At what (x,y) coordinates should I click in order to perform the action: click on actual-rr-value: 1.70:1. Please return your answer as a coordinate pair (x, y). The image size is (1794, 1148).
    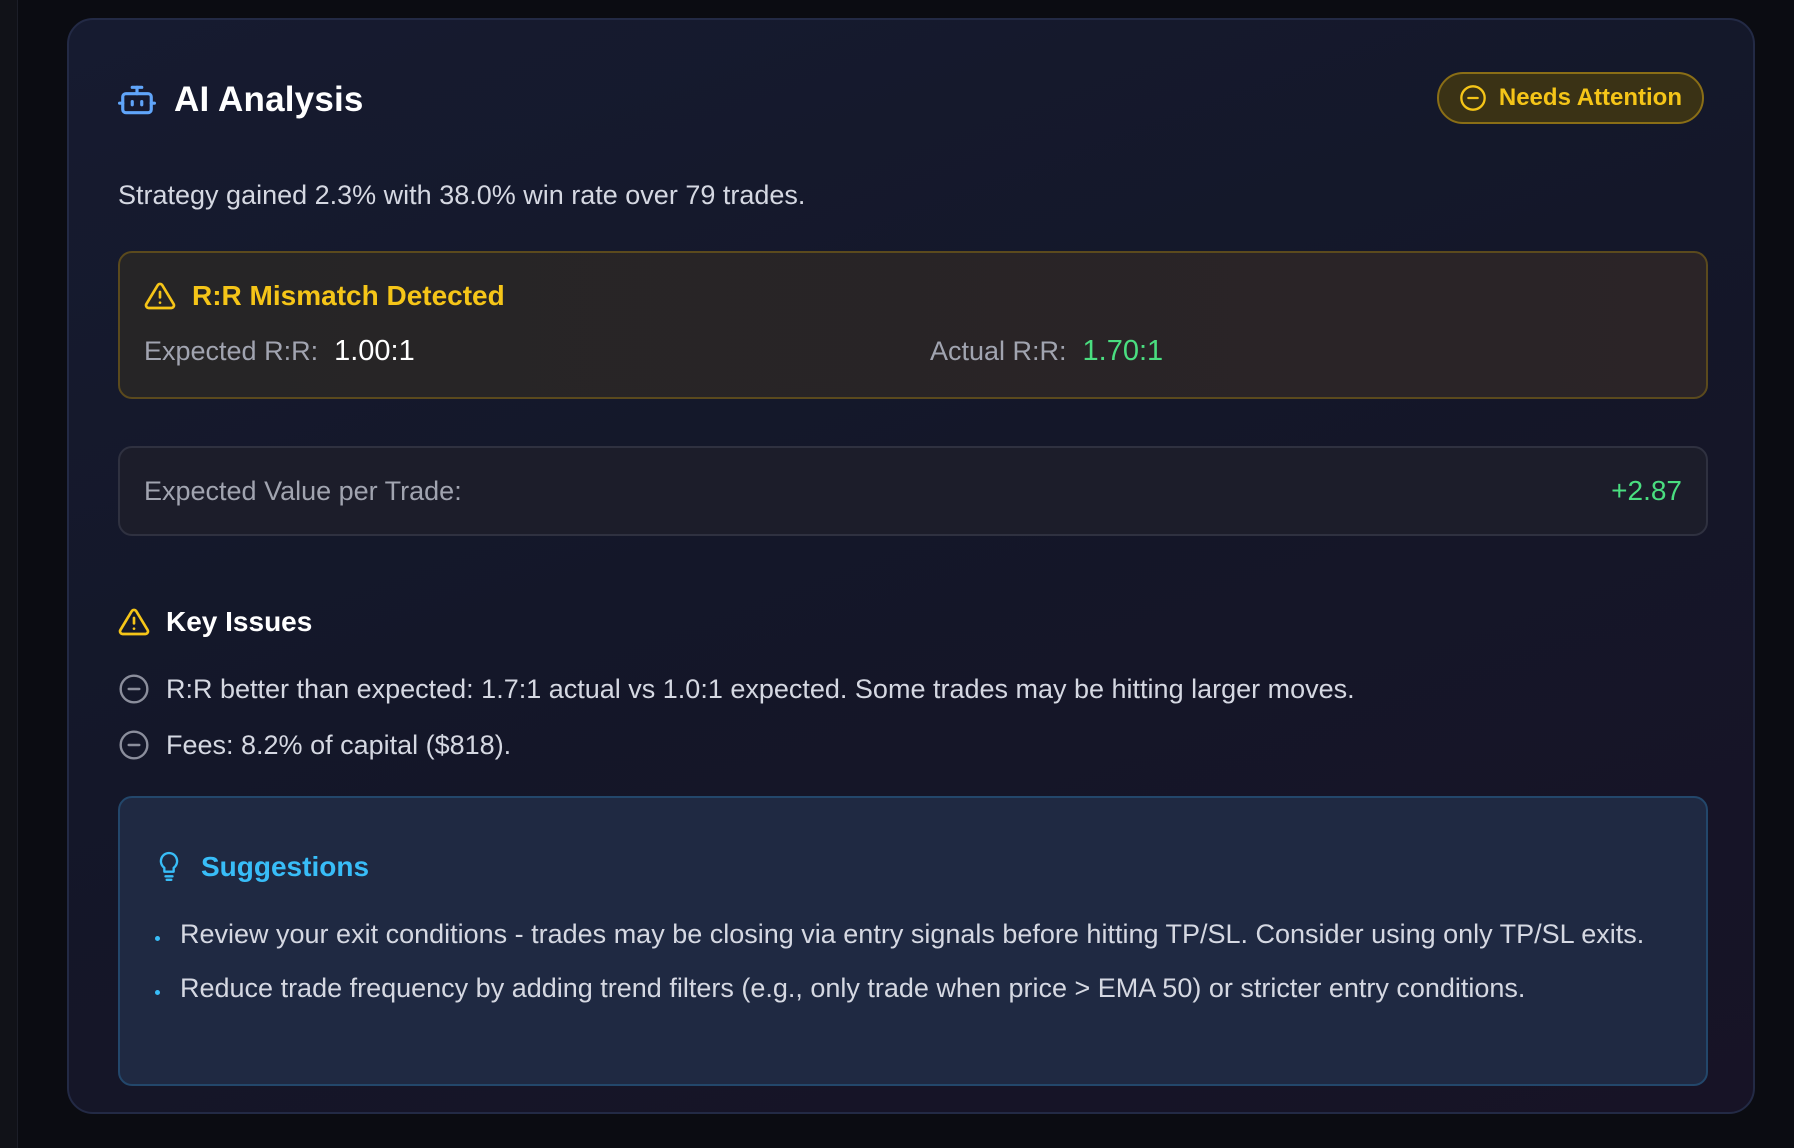
    Looking at the image, I should click on (1123, 351).